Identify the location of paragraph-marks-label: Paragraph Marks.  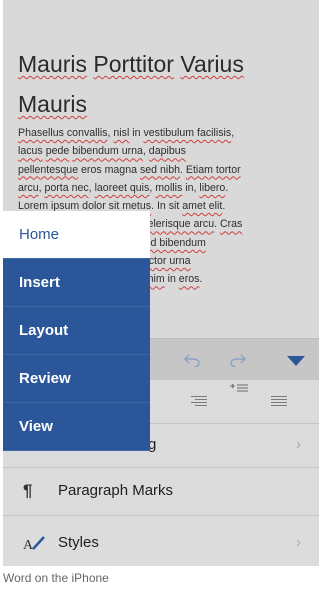
(116, 490).